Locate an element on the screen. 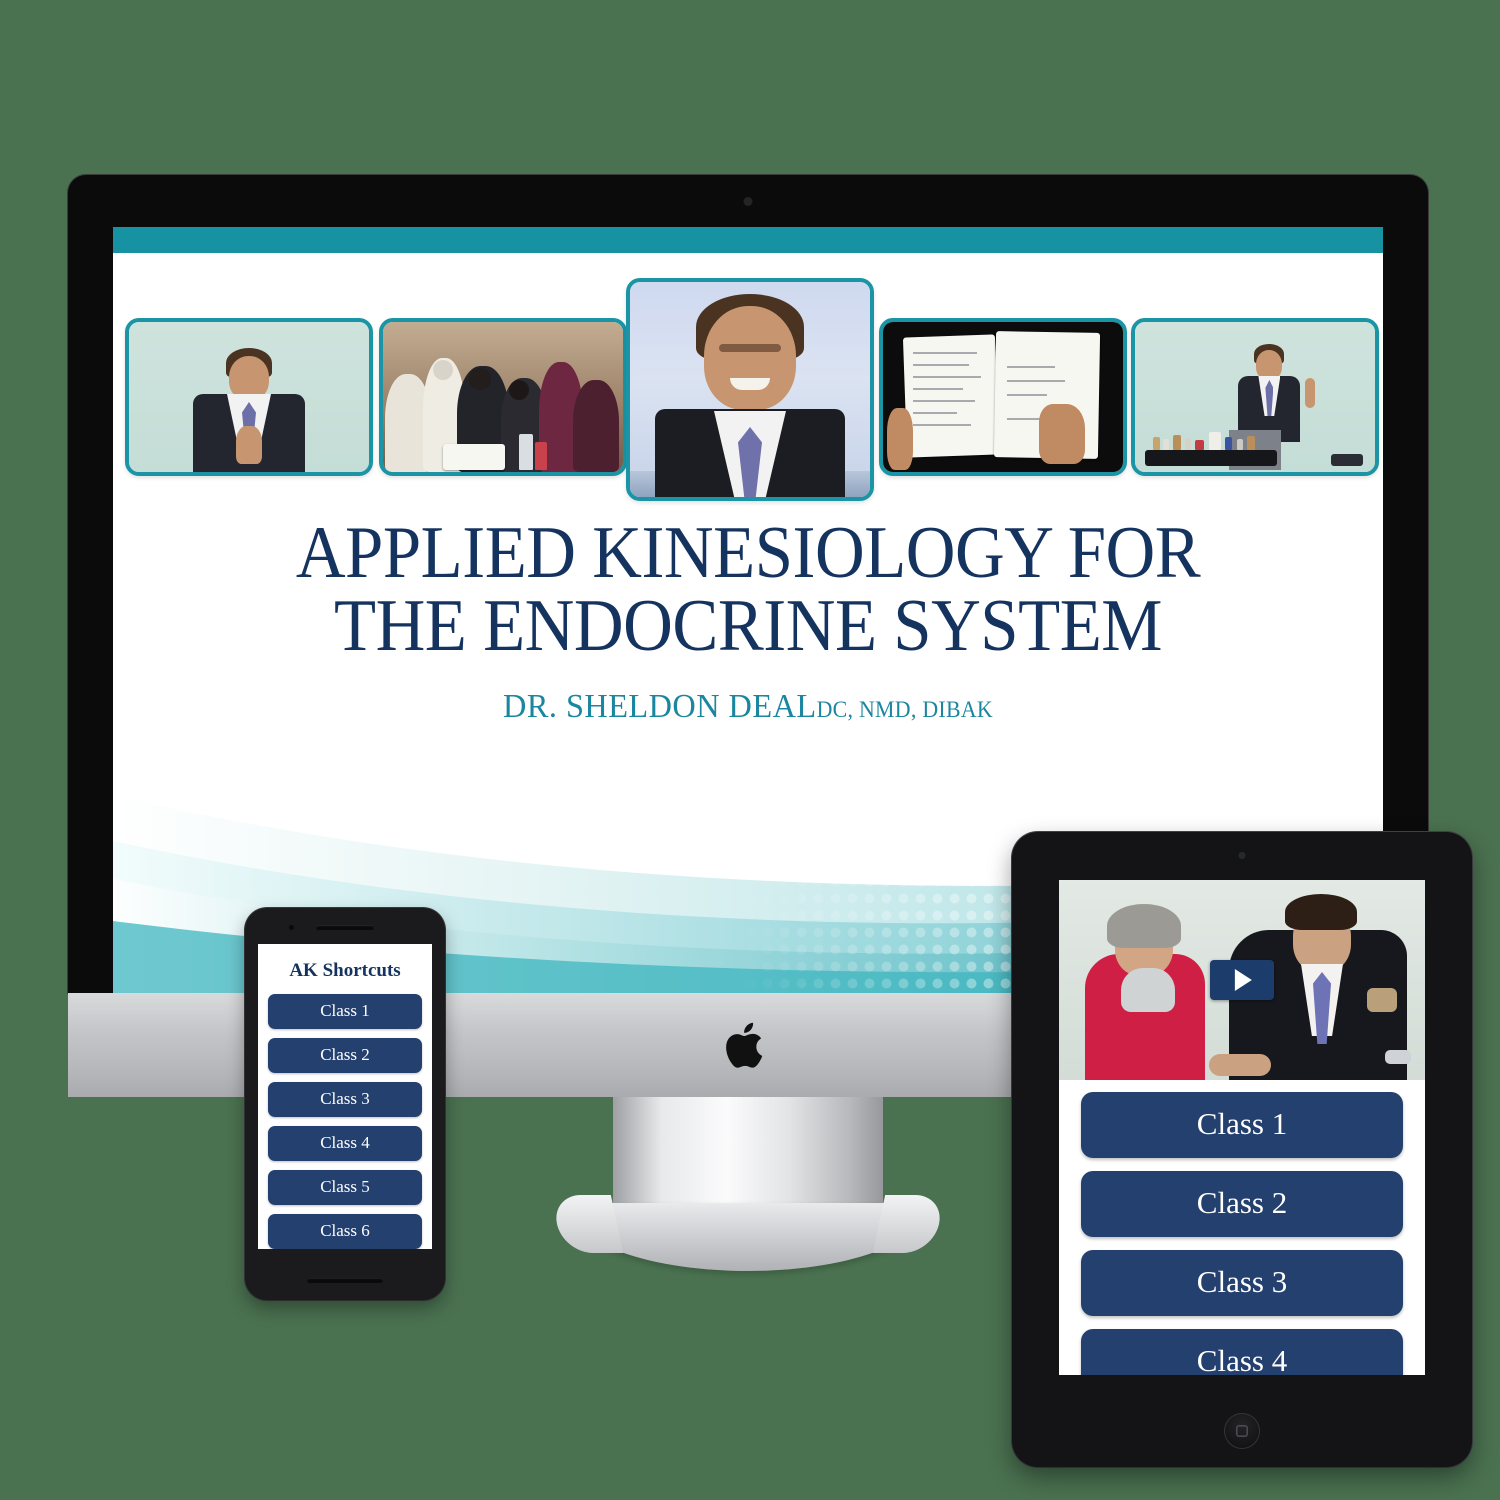 Image resolution: width=1500 pixels, height=1500 pixels. photo-sheldon-deal-portrait is located at coordinates (750, 389).